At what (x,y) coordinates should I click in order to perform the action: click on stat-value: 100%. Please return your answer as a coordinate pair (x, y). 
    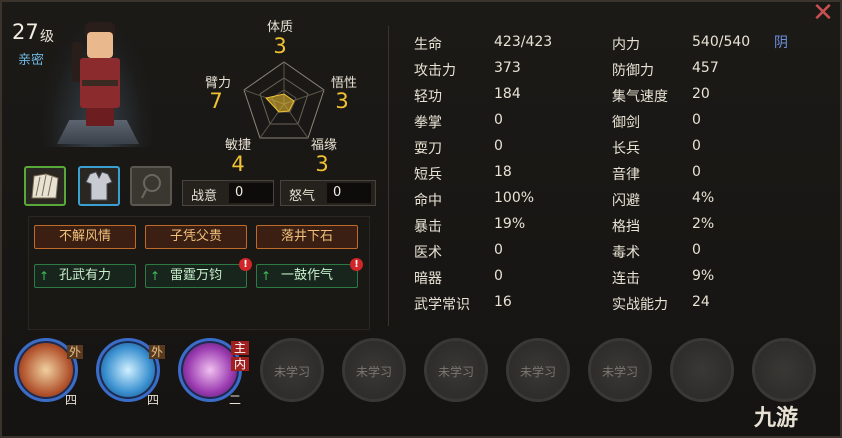
    Looking at the image, I should click on (514, 198).